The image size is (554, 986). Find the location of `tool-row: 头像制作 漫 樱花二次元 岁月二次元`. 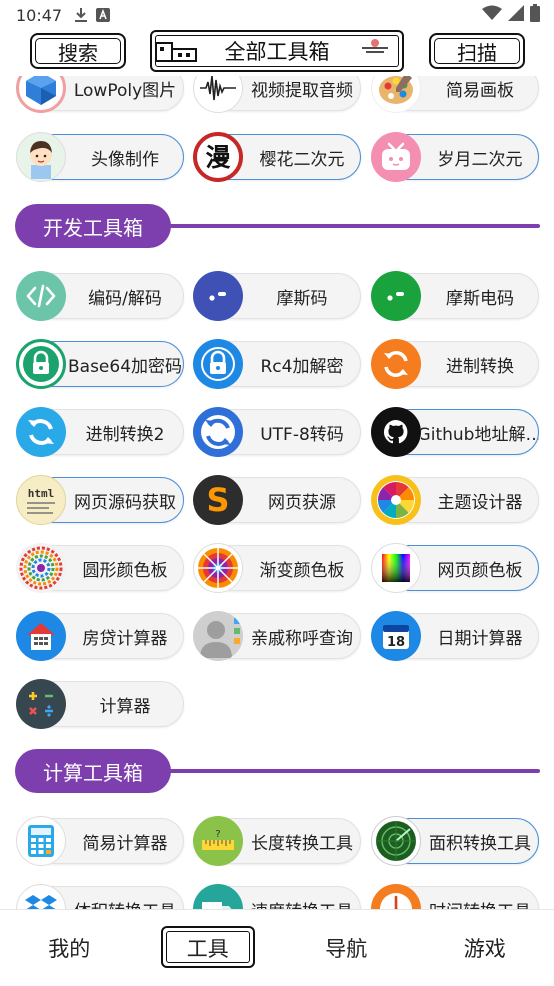

tool-row: 头像制作 漫 樱花二次元 岁月二次元 is located at coordinates (277, 157).